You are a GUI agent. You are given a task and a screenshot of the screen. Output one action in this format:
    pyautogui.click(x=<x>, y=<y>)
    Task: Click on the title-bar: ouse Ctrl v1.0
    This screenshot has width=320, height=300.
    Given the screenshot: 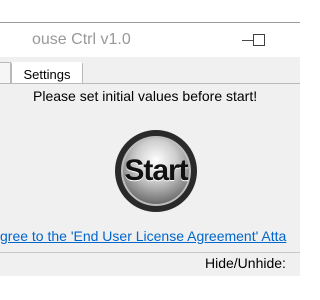 What is the action you would take?
    pyautogui.click(x=150, y=40)
    